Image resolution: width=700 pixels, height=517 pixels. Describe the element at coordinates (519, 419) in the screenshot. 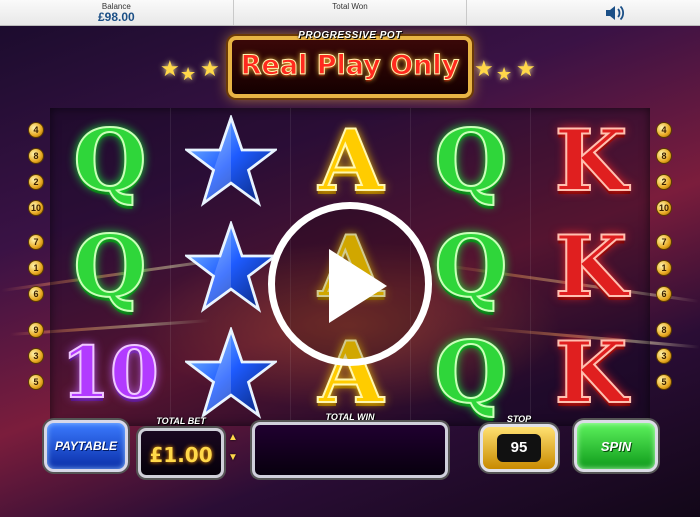

I see `stop-label: STOP` at that location.